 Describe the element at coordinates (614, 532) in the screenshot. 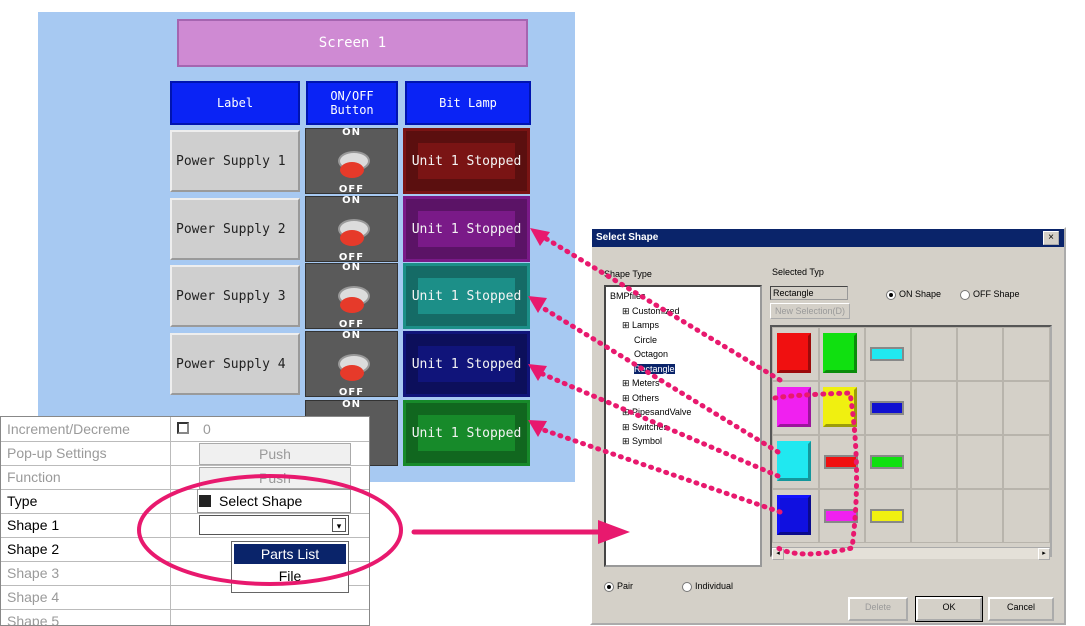

I see `arrowhead-icon` at that location.